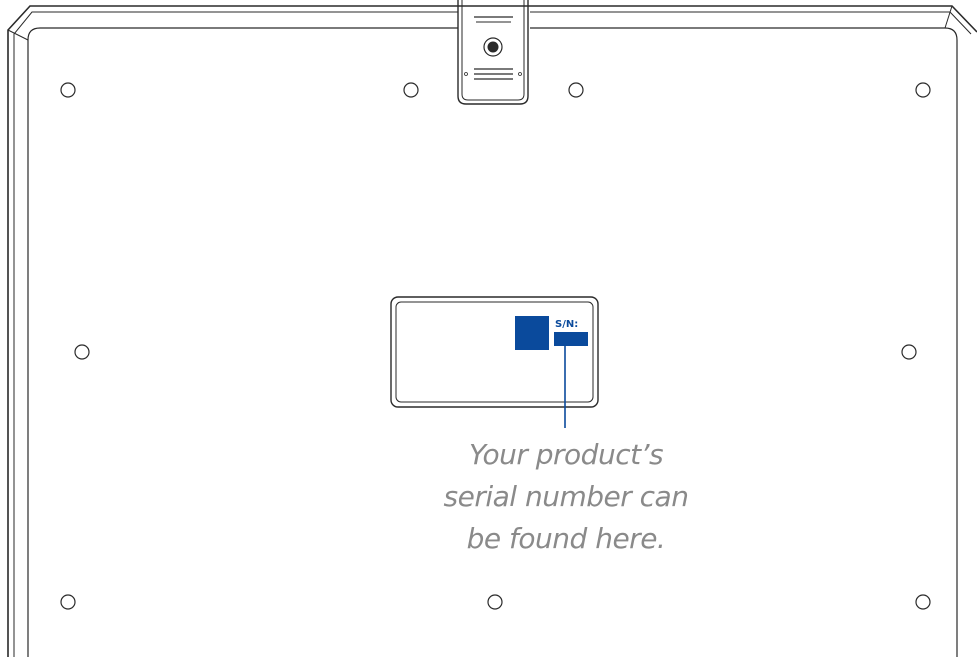 The height and width of the screenshot is (657, 977). Describe the element at coordinates (532, 333) in the screenshot. I see `qr-code-block` at that location.